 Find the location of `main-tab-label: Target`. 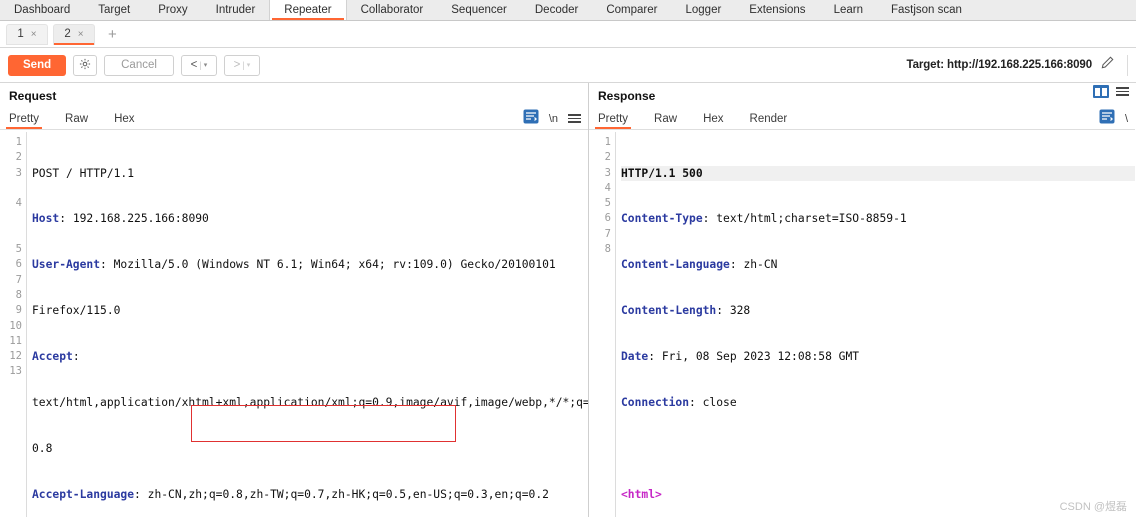

main-tab-label: Target is located at coordinates (114, 10).